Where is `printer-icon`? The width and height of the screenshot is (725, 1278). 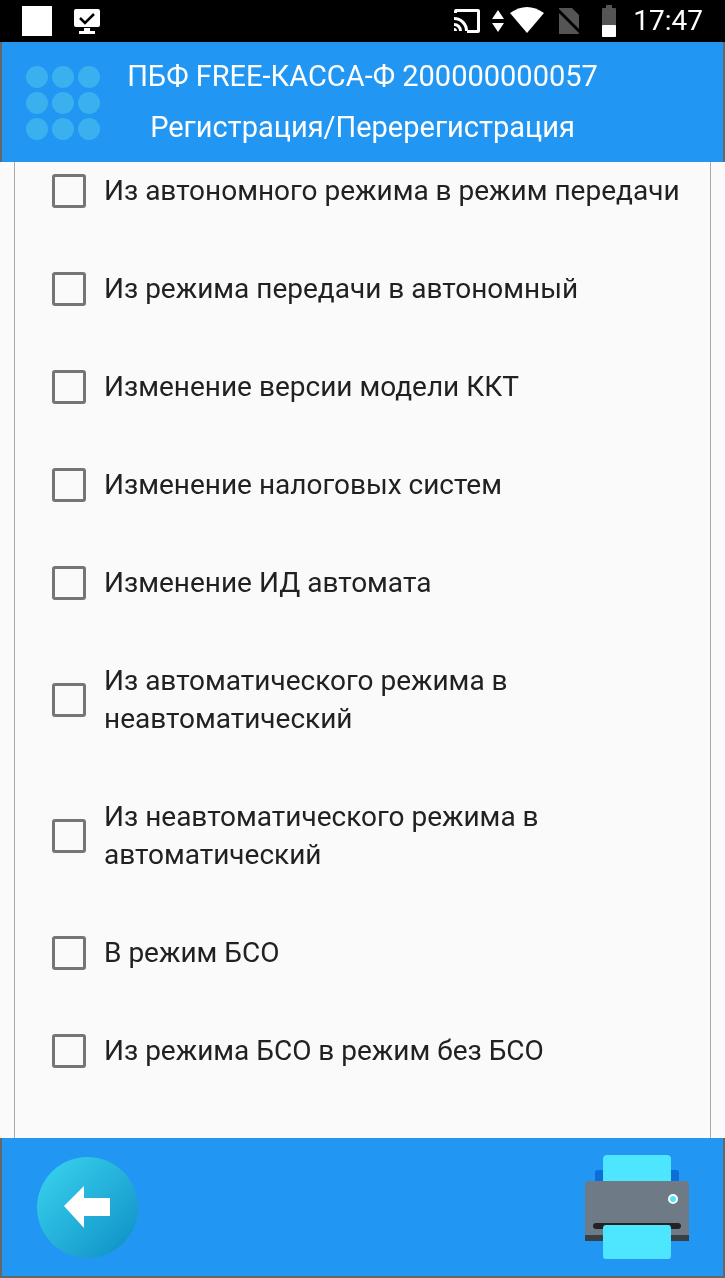 printer-icon is located at coordinates (637, 1207).